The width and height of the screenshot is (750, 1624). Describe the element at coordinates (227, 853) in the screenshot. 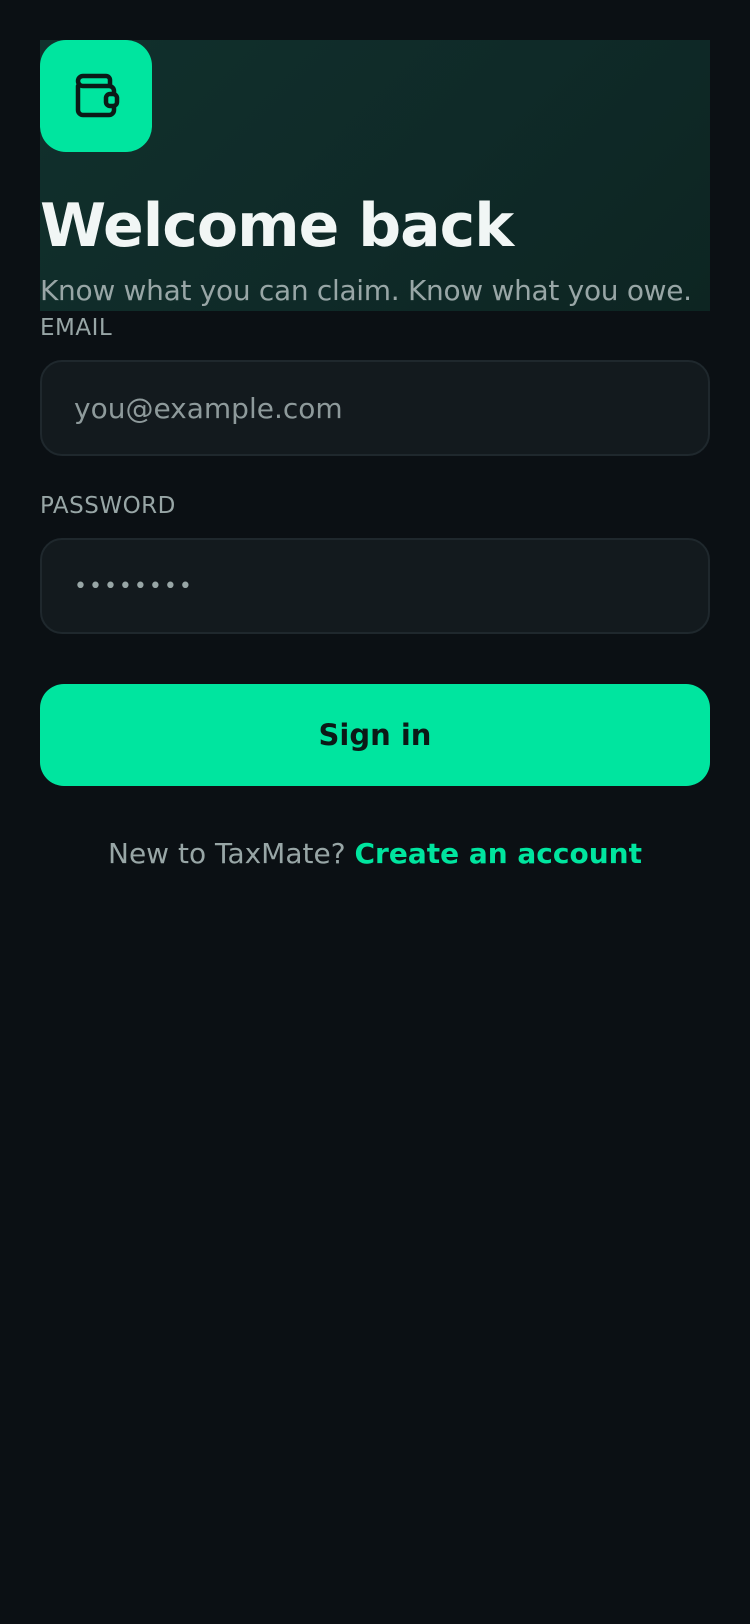

I see `signup-prompt-text: New to TaxMate?` at that location.